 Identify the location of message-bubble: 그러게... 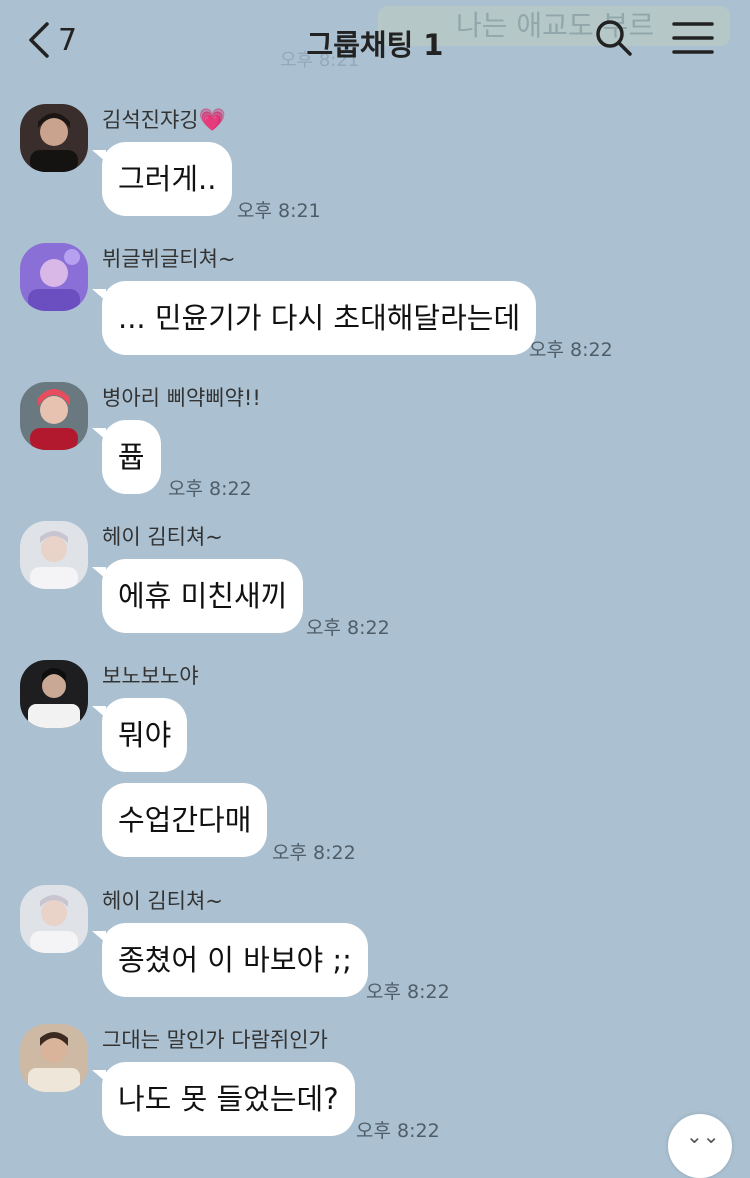
(162, 179).